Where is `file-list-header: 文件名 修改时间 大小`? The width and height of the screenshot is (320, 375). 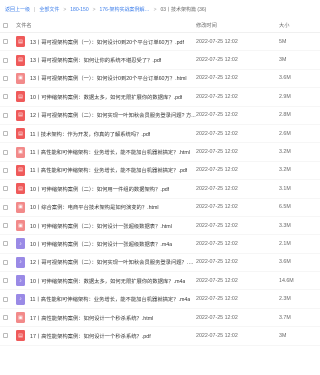 file-list-header: 文件名 修改时间 大小 is located at coordinates (160, 26).